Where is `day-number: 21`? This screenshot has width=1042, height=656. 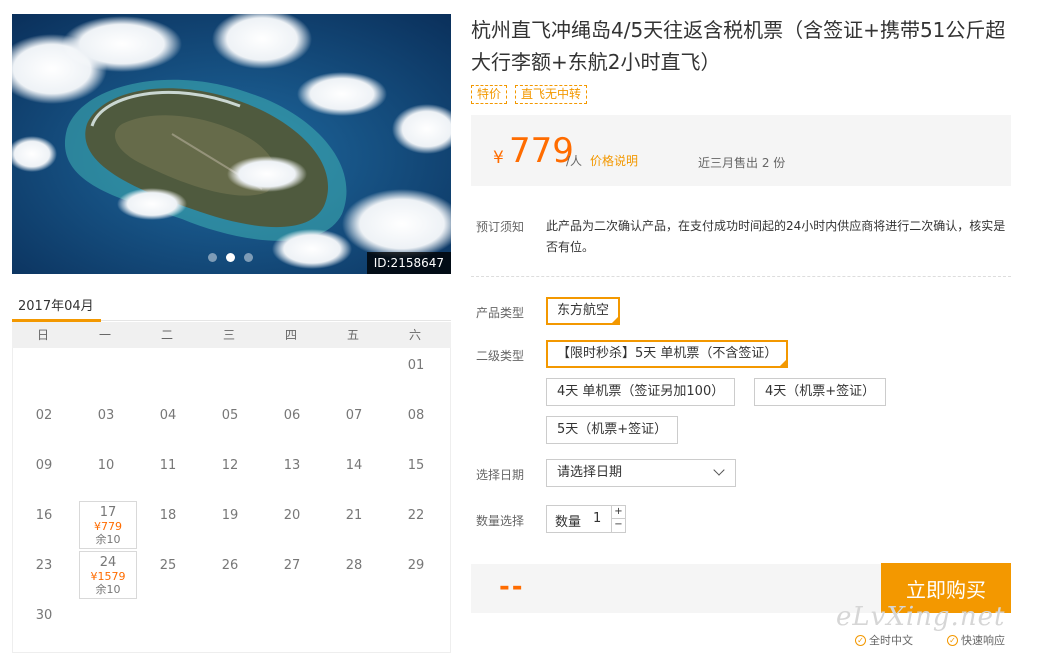
day-number: 21 is located at coordinates (354, 515).